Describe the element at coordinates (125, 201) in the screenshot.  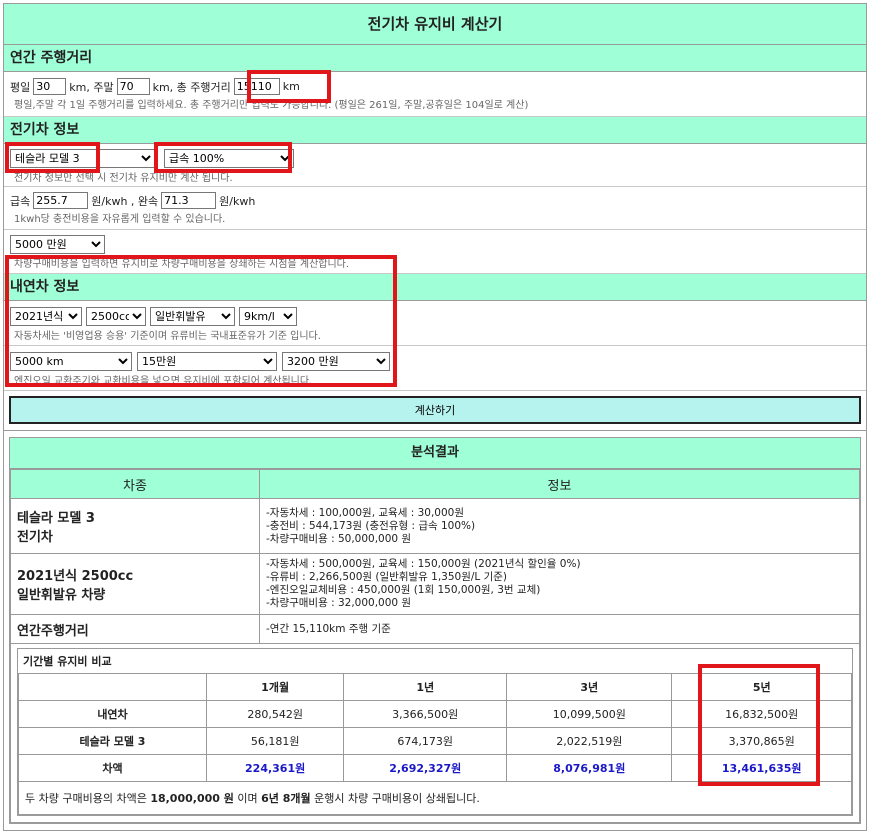
I see `slow-label: 원/kwh , 완속` at that location.